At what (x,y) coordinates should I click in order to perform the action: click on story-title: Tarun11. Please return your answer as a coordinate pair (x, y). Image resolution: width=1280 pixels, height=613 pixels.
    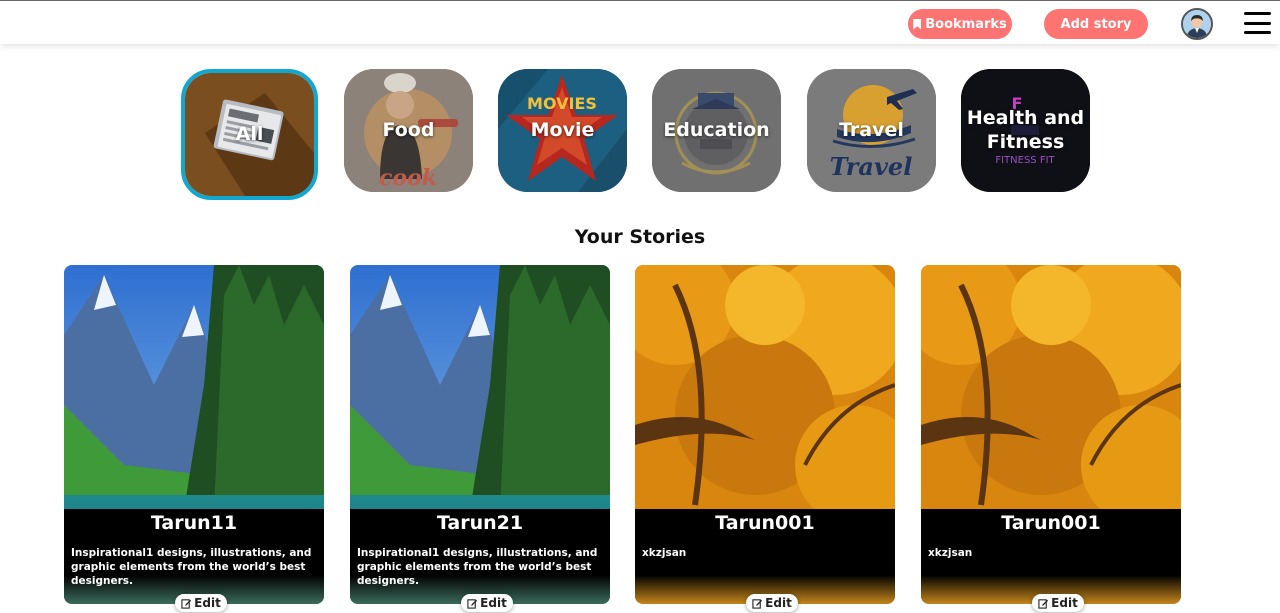
    Looking at the image, I should click on (194, 523).